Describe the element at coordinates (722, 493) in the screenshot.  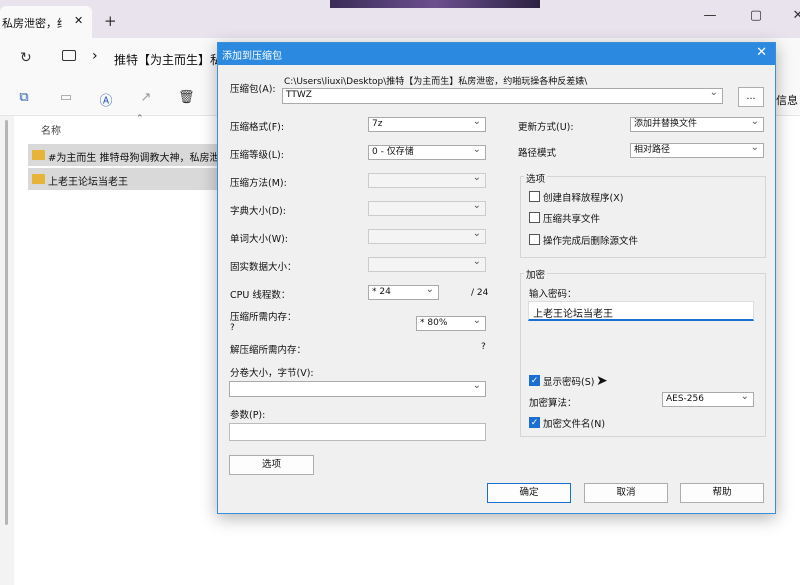
I see `help-button: 帮助` at that location.